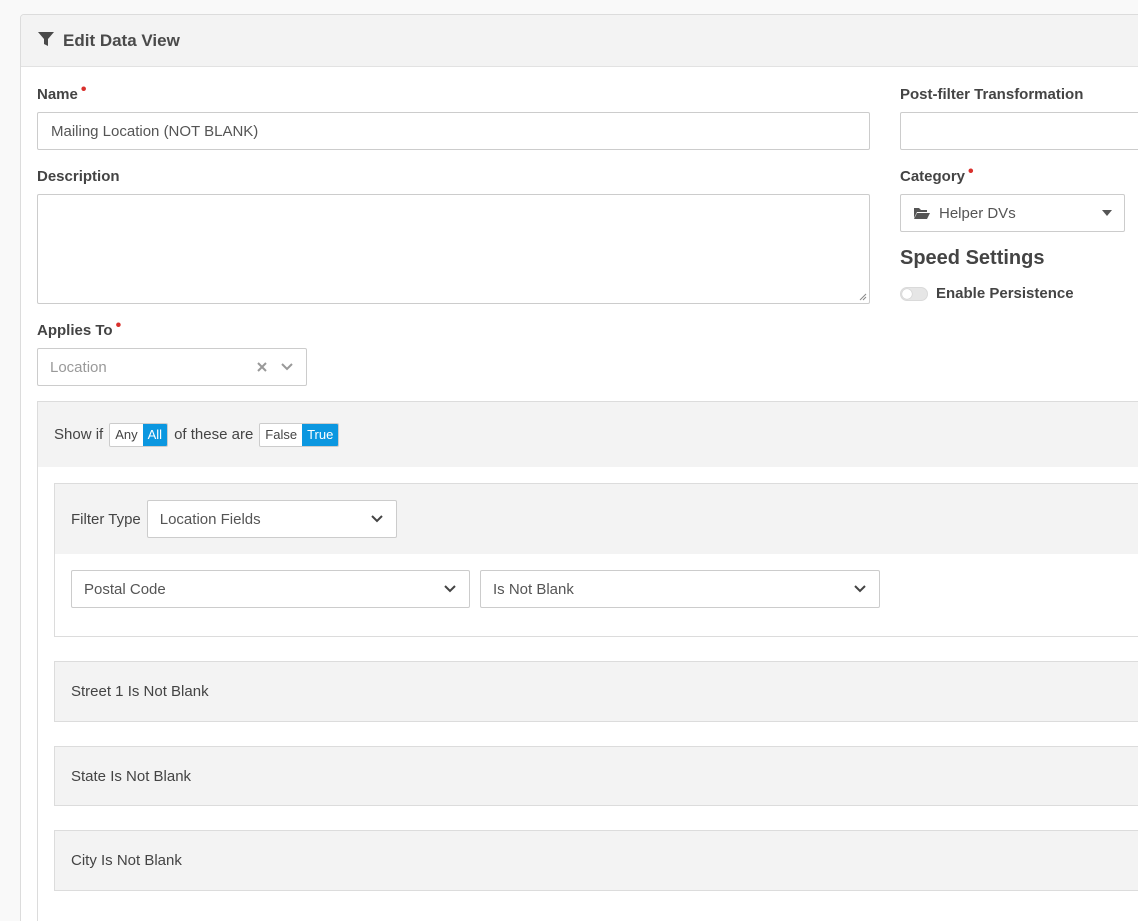 This screenshot has height=921, width=1138. What do you see at coordinates (214, 434) in the screenshot?
I see `of-these-are-label: of these are` at bounding box center [214, 434].